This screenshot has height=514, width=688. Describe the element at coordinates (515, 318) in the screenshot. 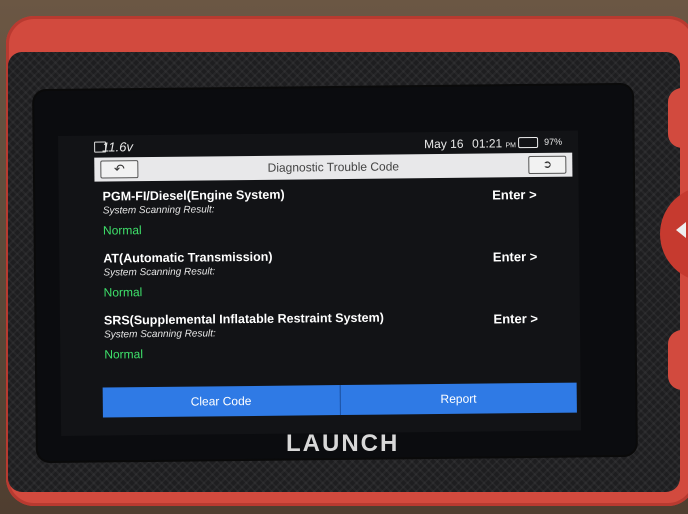

I see `enter-button-srs: Enter >` at that location.